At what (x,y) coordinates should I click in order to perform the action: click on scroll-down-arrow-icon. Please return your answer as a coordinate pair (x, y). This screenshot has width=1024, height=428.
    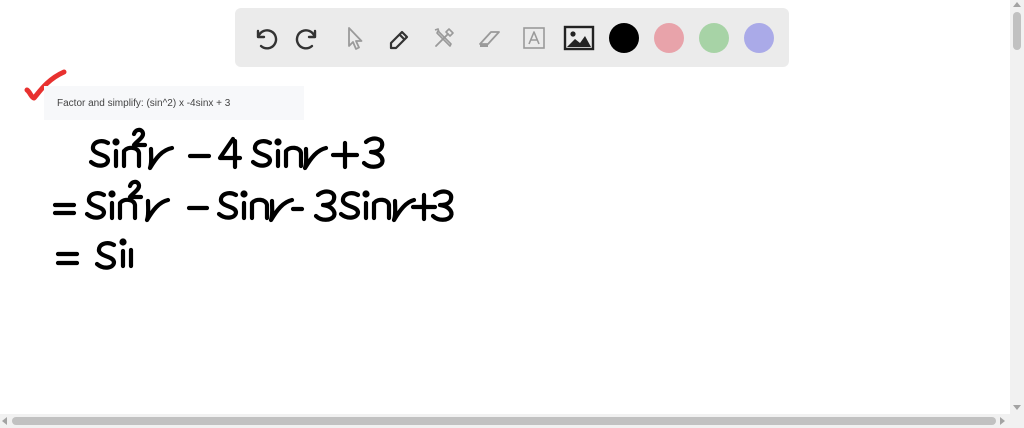
    Looking at the image, I should click on (1017, 407).